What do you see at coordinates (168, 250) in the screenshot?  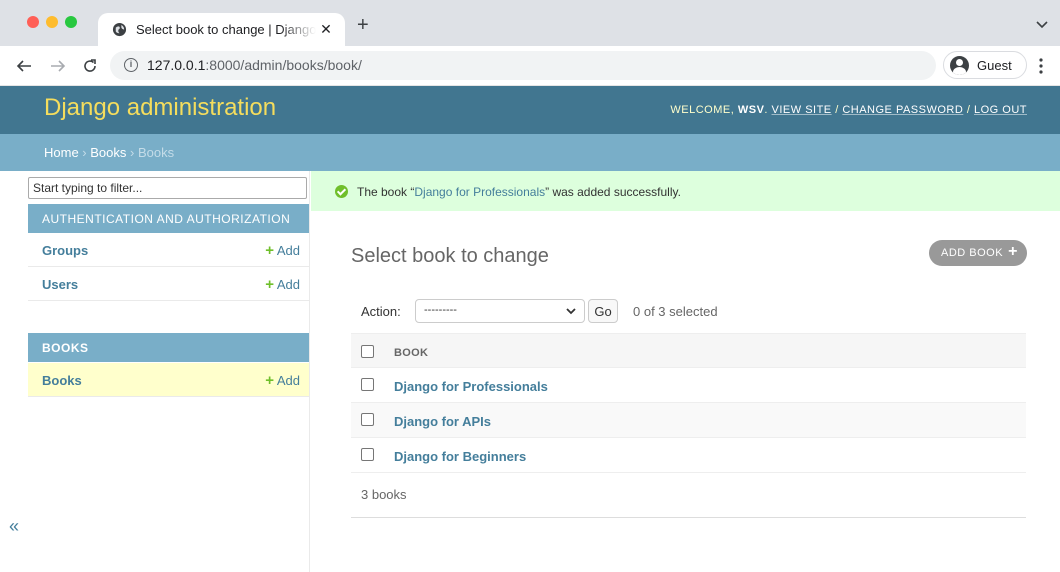 I see `sidebar-item-groups: Groups + Add` at bounding box center [168, 250].